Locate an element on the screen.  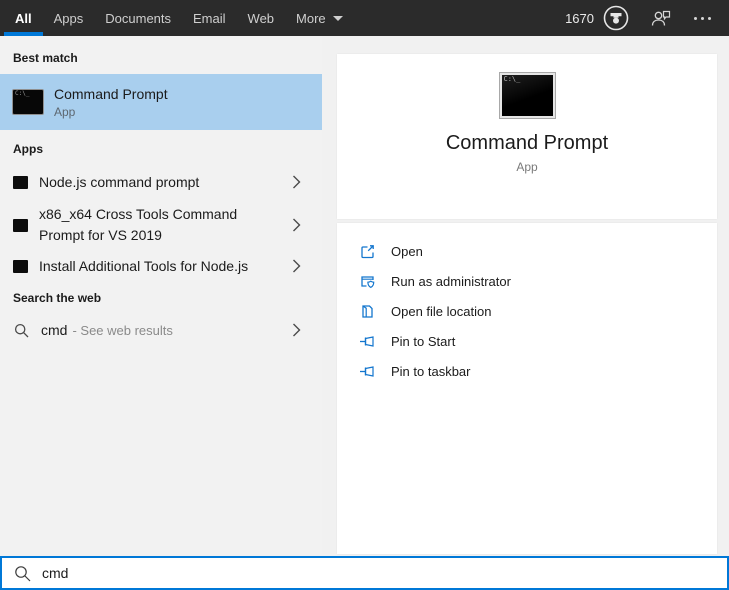
chevron-down-icon is located at coordinates (337, 18).